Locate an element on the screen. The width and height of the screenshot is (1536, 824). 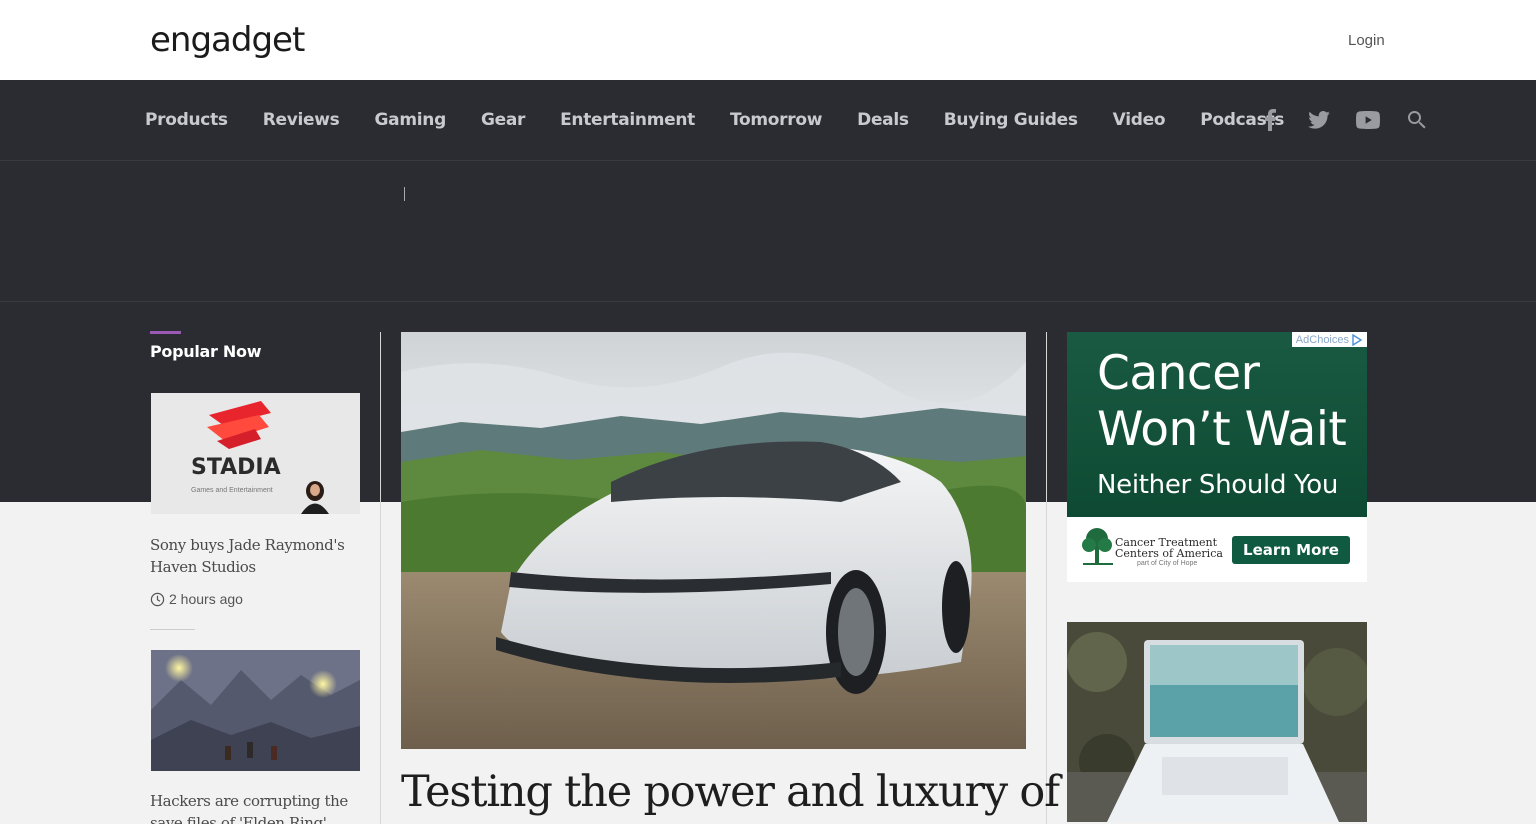
stadia-thumb-subtext: Games and Entertainment is located at coordinates (232, 490).